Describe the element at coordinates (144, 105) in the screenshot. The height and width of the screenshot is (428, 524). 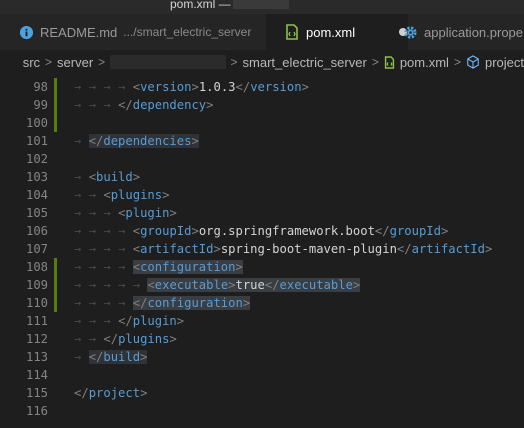
I see `code-text: → → → </dependency>` at that location.